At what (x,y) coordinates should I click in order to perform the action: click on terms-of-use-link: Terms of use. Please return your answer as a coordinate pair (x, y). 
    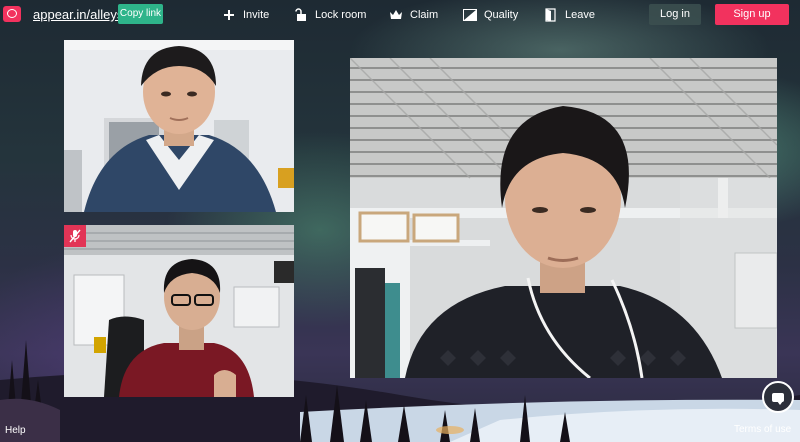
    Looking at the image, I should click on (762, 429).